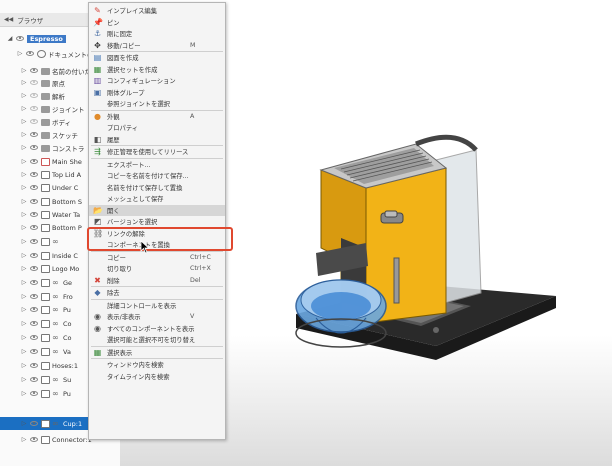  What do you see at coordinates (157, 353) in the screenshot?
I see `menu-item: ▦ 選択表示` at bounding box center [157, 353].